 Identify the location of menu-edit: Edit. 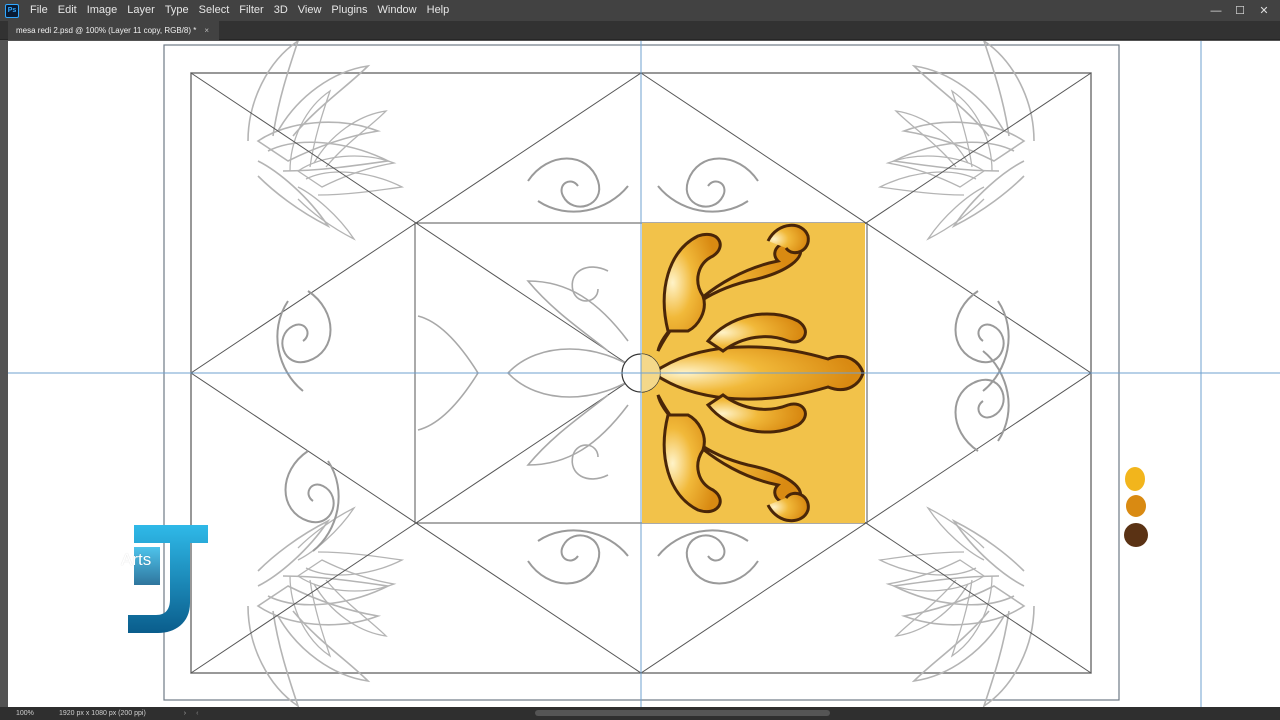
(67, 10).